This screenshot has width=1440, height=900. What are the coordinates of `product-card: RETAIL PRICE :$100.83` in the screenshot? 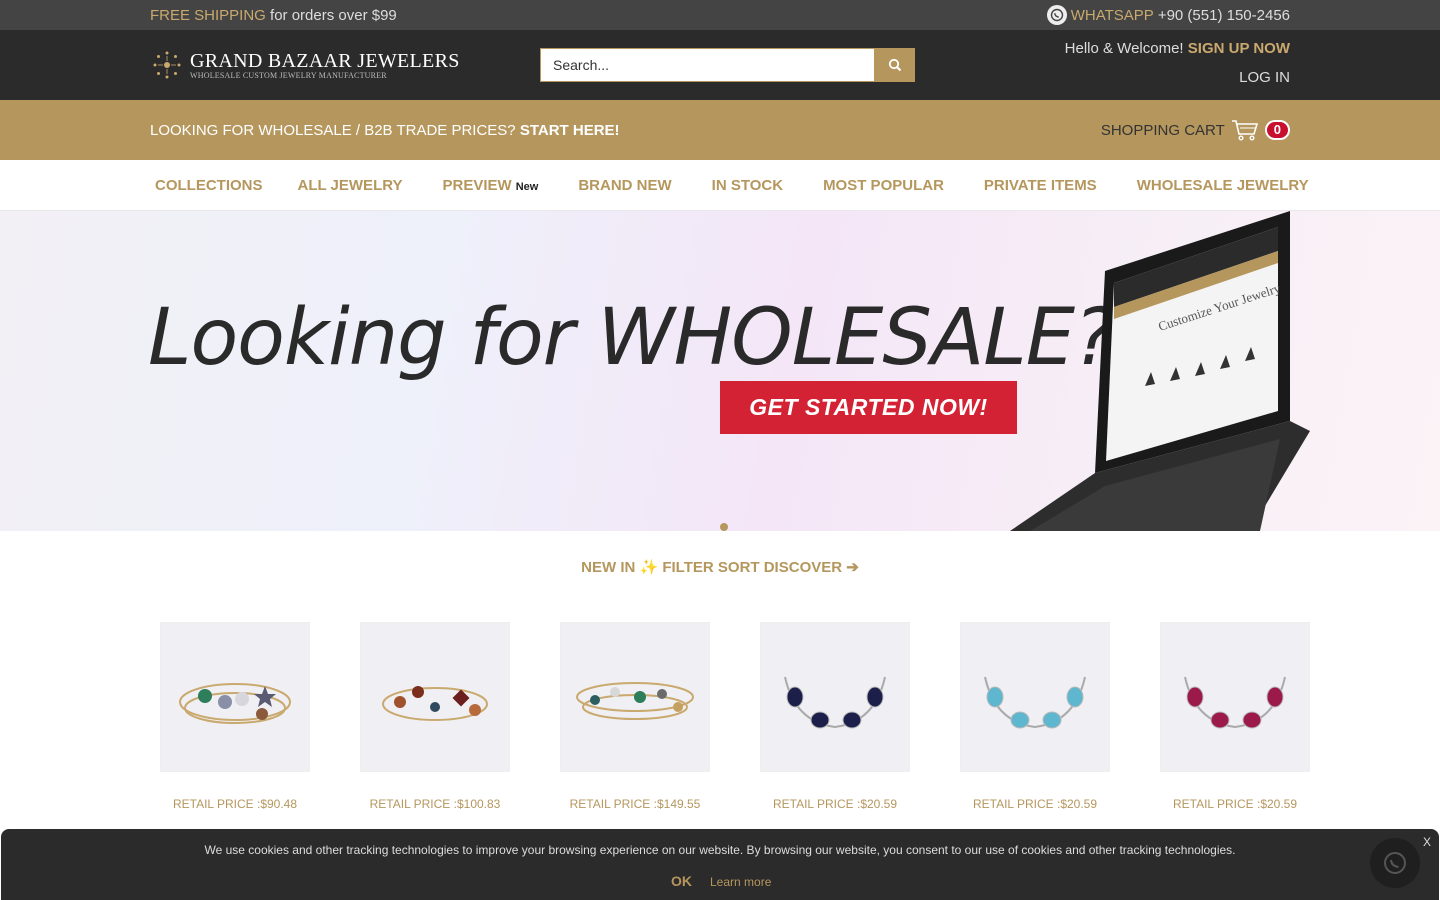 It's located at (435, 716).